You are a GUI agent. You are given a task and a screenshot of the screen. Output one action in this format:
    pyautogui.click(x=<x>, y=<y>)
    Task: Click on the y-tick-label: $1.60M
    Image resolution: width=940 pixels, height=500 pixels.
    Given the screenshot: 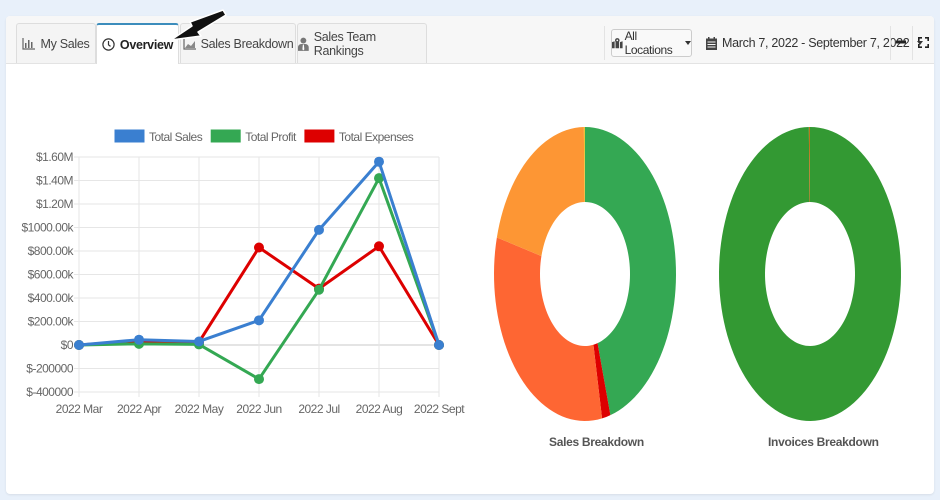 What is the action you would take?
    pyautogui.click(x=55, y=157)
    